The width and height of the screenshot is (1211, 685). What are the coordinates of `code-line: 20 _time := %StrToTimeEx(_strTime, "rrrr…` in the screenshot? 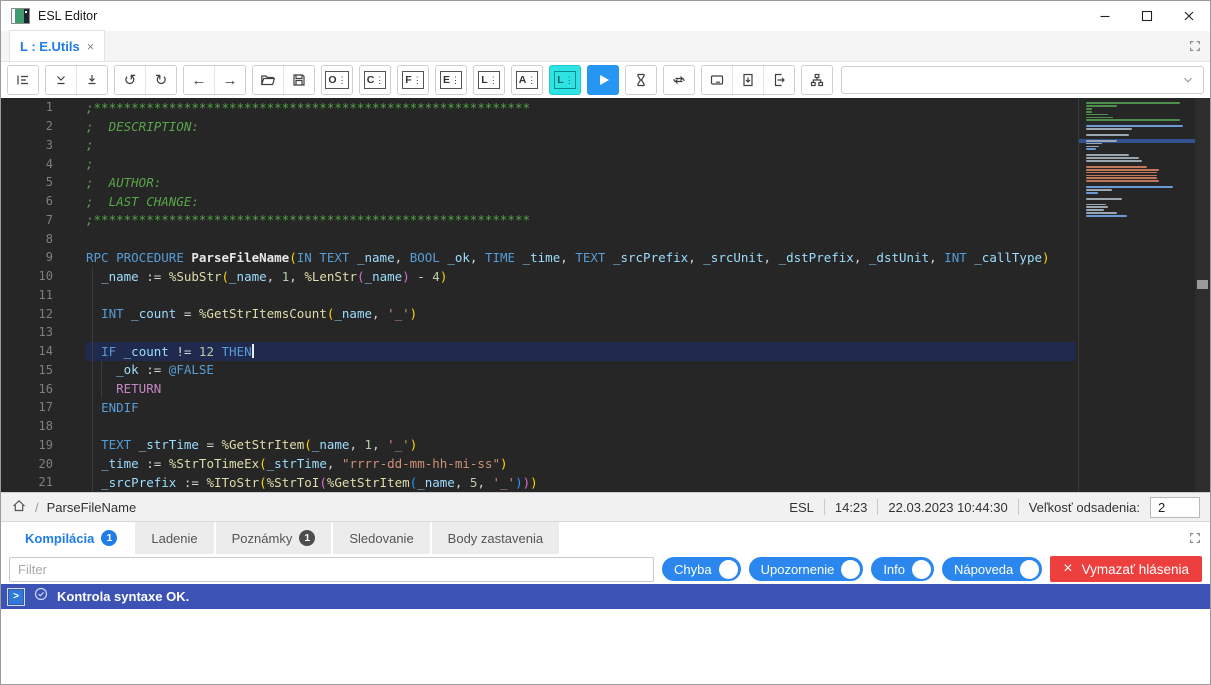 It's located at (538, 463).